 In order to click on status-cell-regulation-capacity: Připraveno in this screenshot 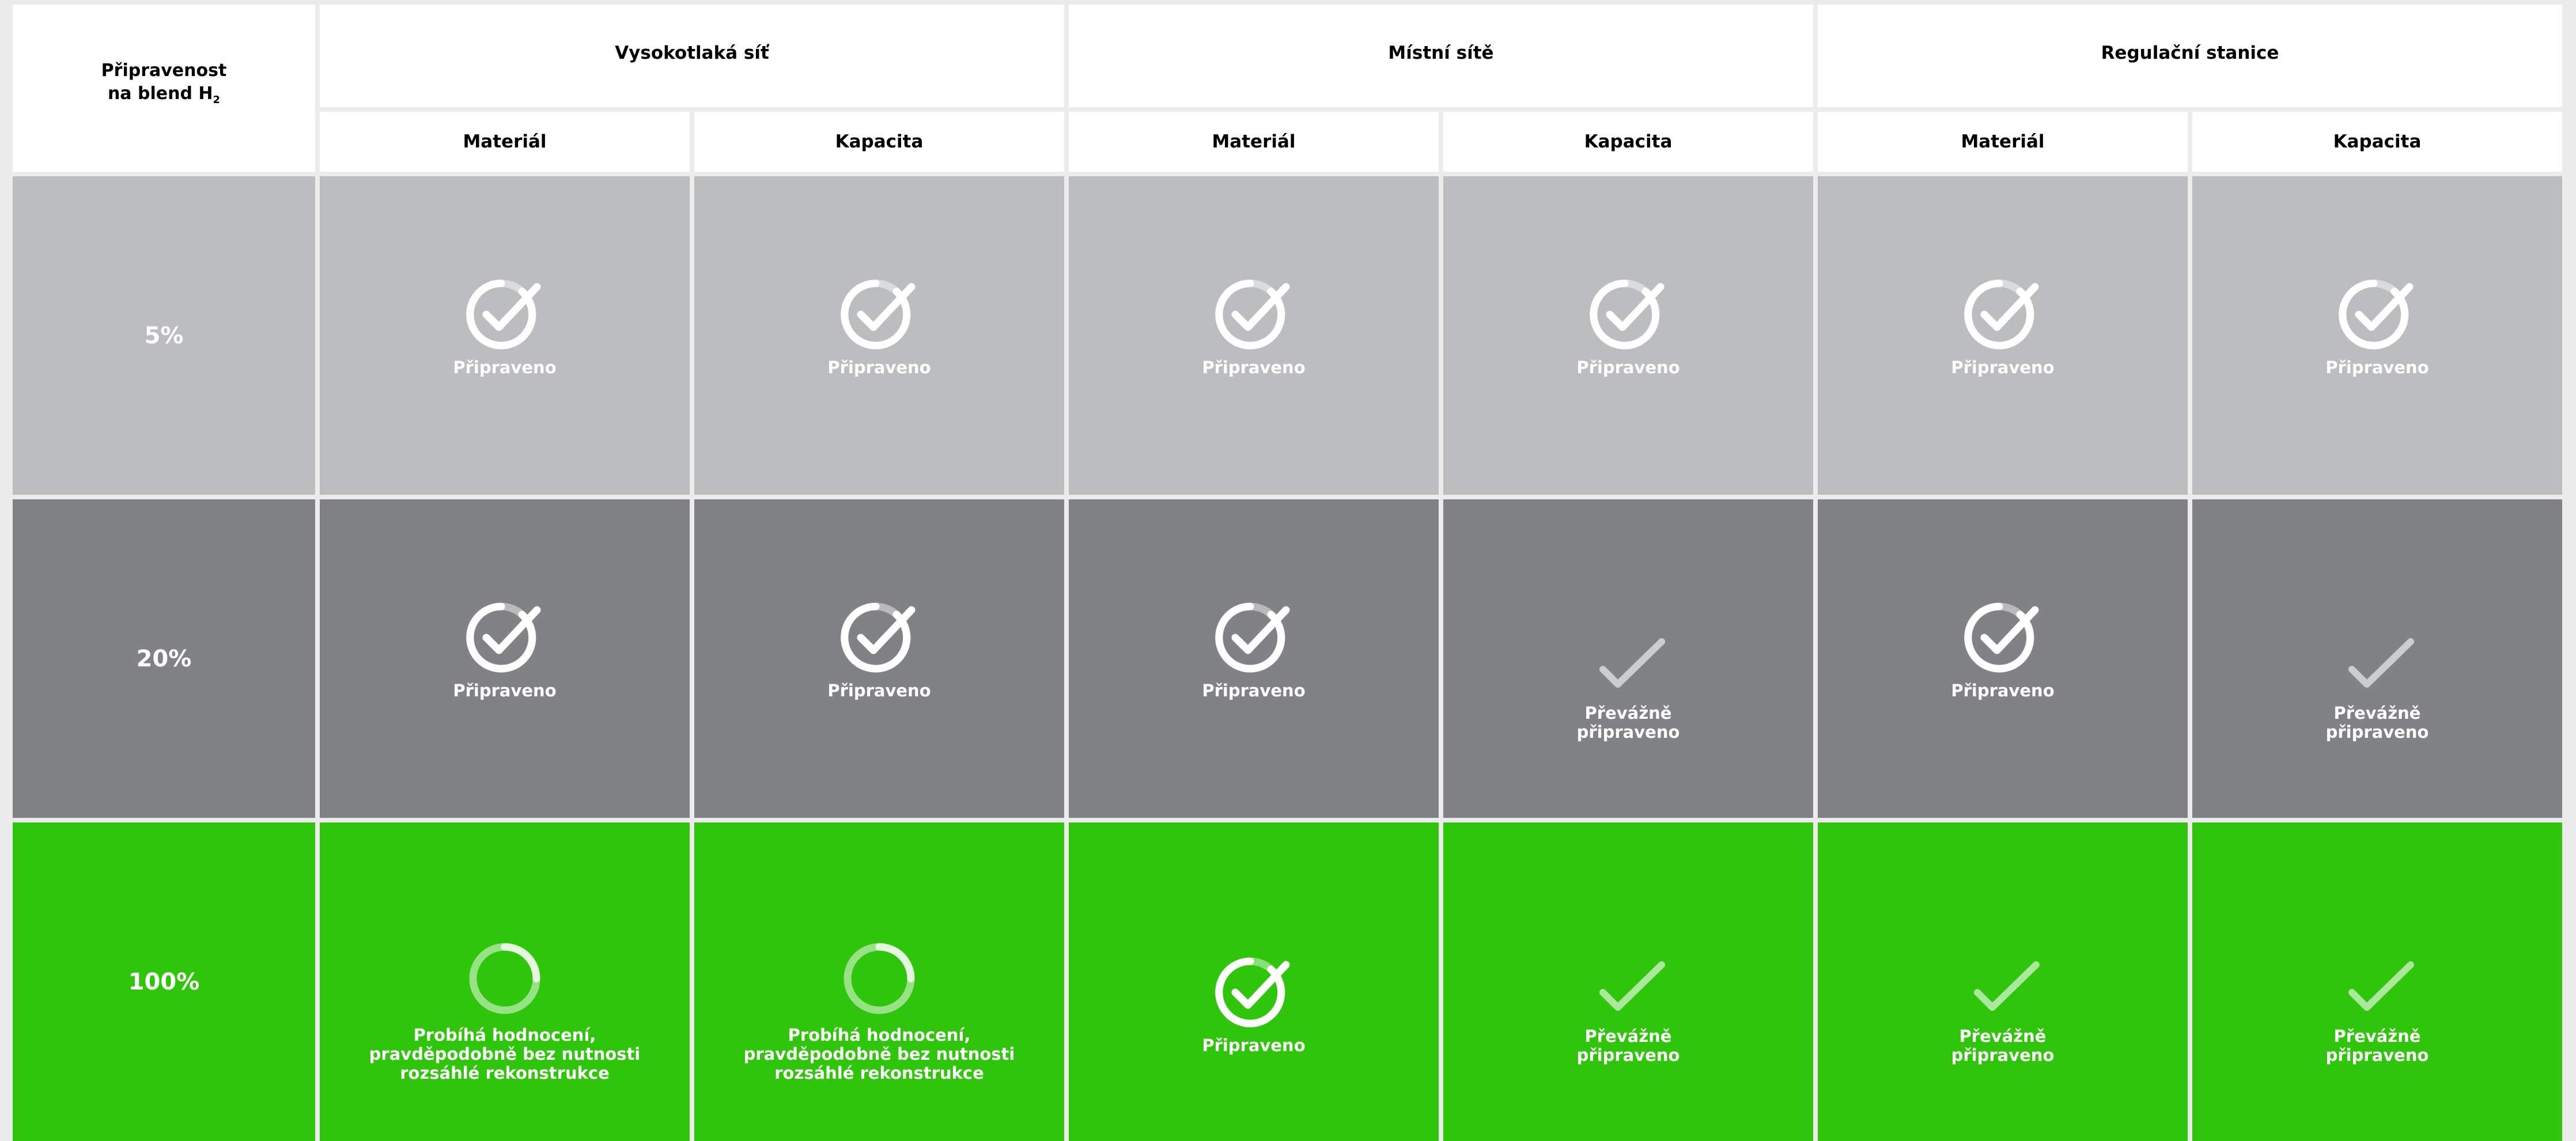, I will do `click(2377, 335)`.